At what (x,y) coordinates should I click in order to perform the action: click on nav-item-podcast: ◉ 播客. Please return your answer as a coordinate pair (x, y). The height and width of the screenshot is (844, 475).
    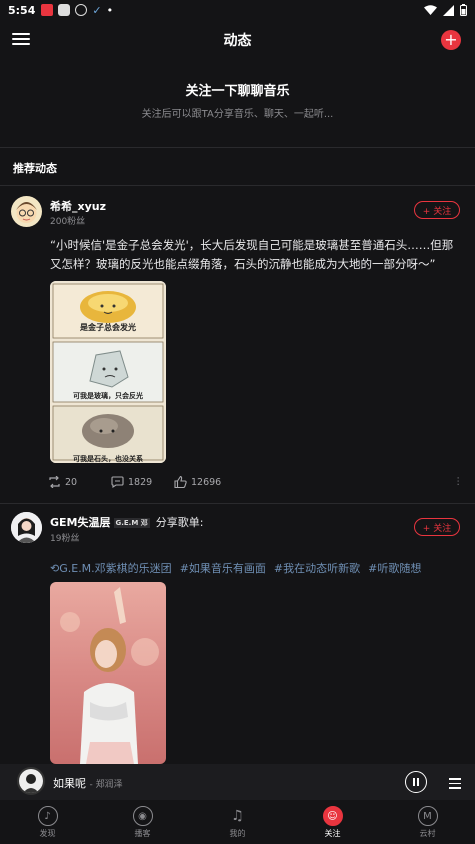
    Looking at the image, I should click on (142, 822).